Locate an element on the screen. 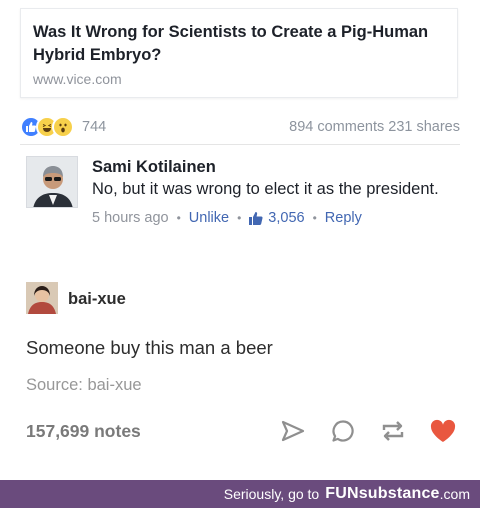 This screenshot has height=508, width=480. notes-count: 157,699 notes is located at coordinates (83, 431).